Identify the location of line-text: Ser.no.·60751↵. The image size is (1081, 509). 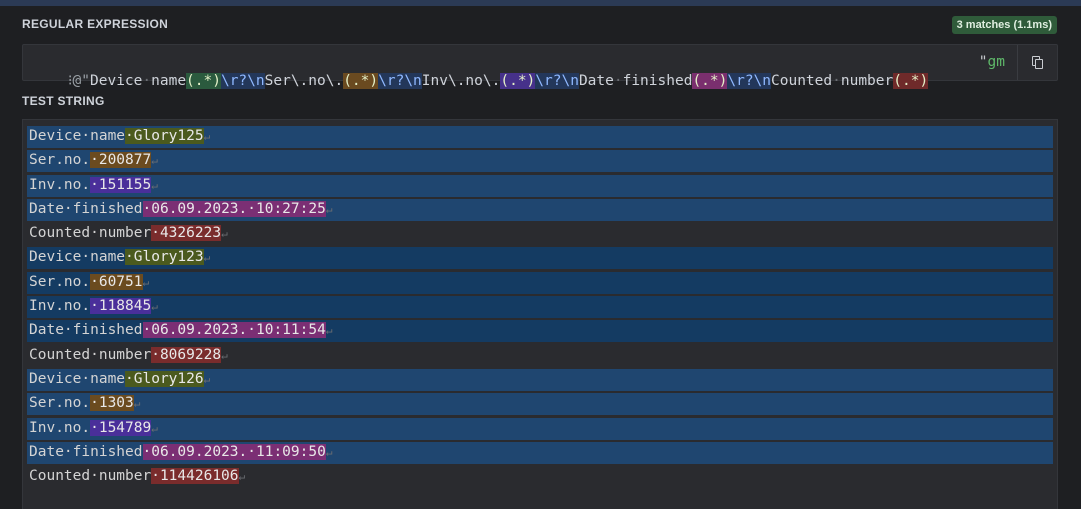
(89, 281).